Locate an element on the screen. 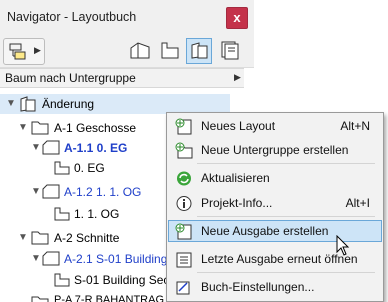 This screenshot has width=388, height=302. publisher-sets-icon is located at coordinates (230, 50).